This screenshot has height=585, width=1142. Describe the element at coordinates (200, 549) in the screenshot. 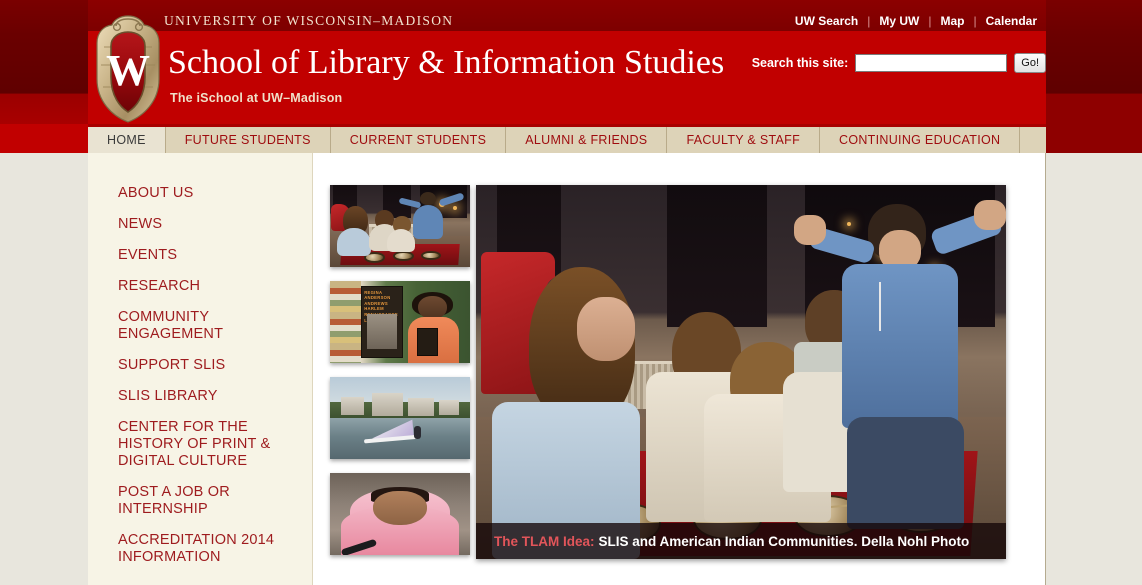

I see `sidebar-item-accreditation: ACCREDITATION 2014 INFORMATION` at that location.